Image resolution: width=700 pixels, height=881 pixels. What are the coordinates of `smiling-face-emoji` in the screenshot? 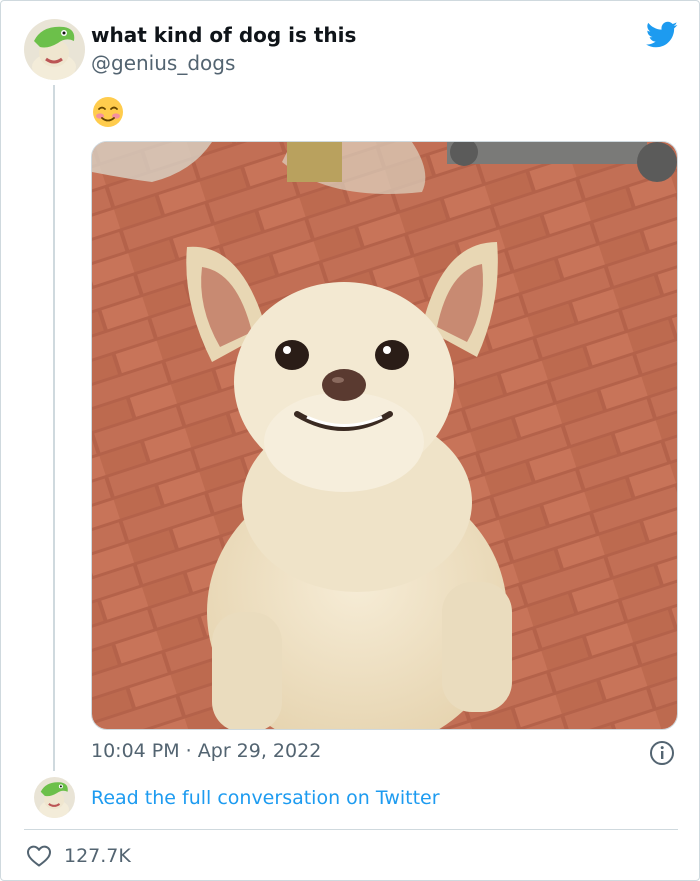 It's located at (108, 112).